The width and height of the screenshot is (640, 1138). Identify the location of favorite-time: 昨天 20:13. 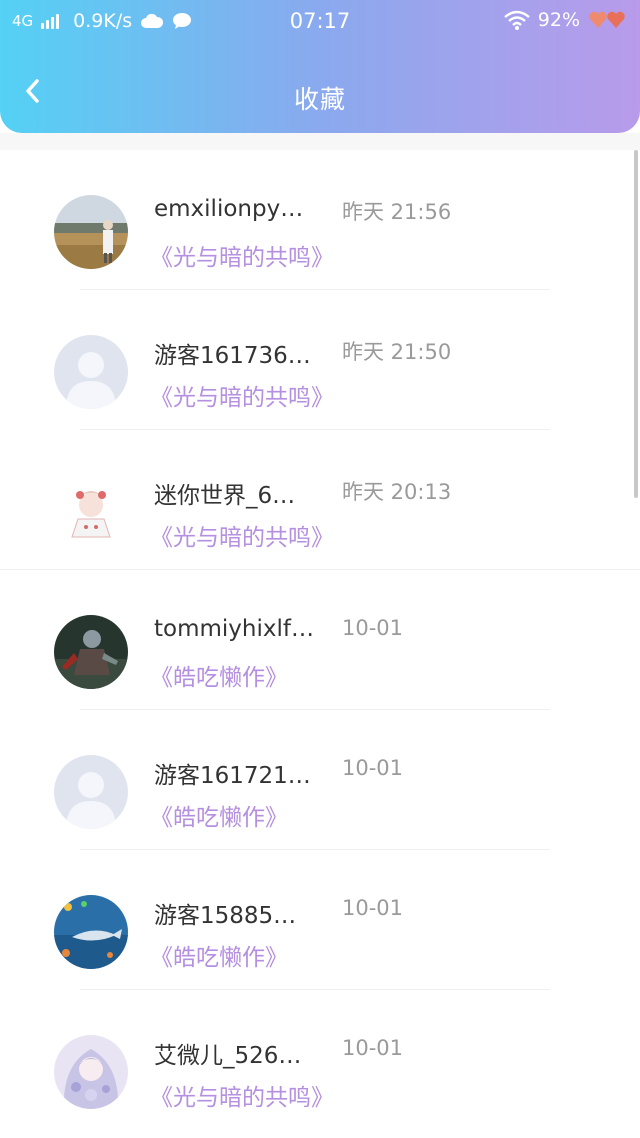
(397, 492).